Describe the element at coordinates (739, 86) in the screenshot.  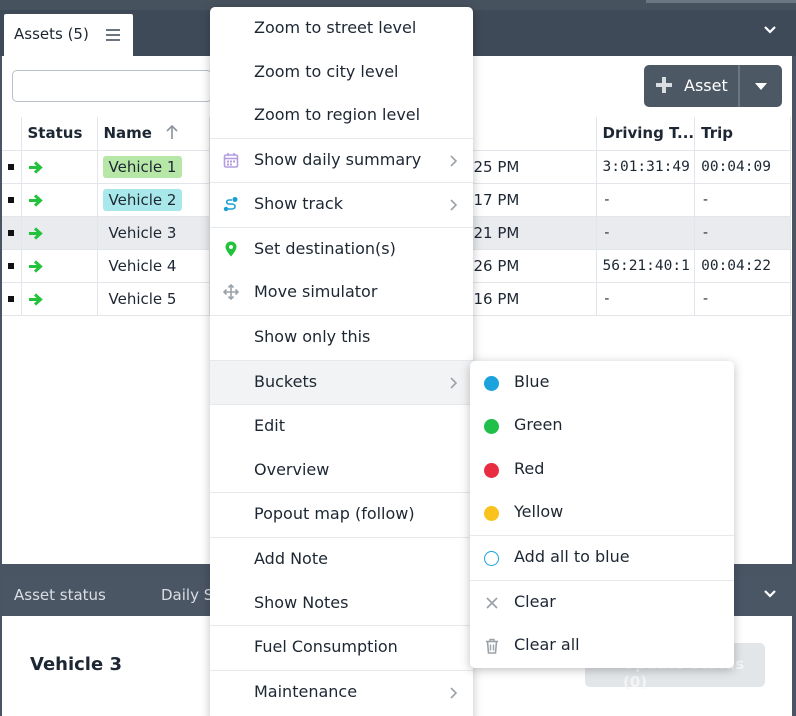
I see `button-separator` at that location.